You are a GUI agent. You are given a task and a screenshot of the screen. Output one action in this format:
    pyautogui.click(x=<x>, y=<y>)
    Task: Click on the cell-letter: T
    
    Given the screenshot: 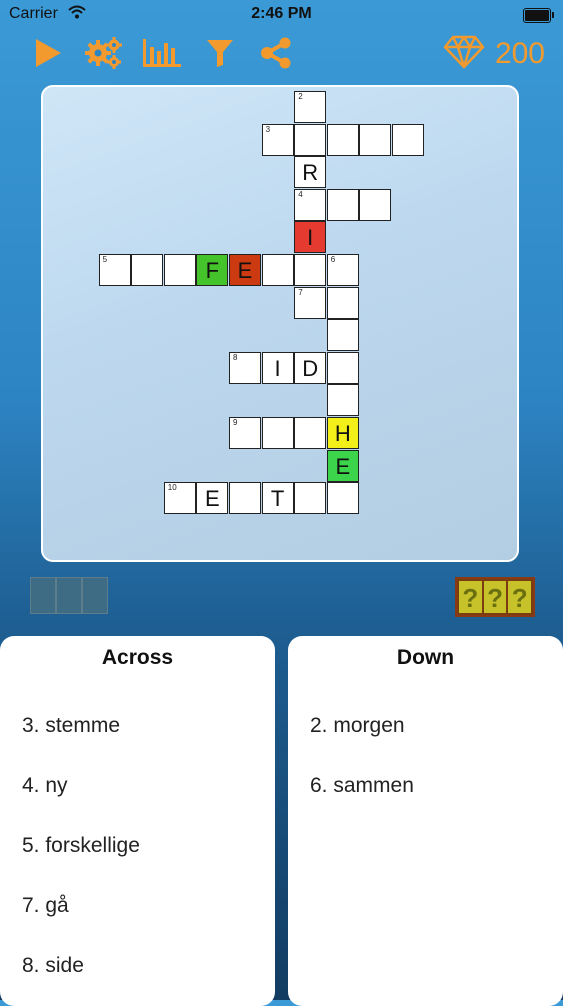 What is the action you would take?
    pyautogui.click(x=277, y=499)
    